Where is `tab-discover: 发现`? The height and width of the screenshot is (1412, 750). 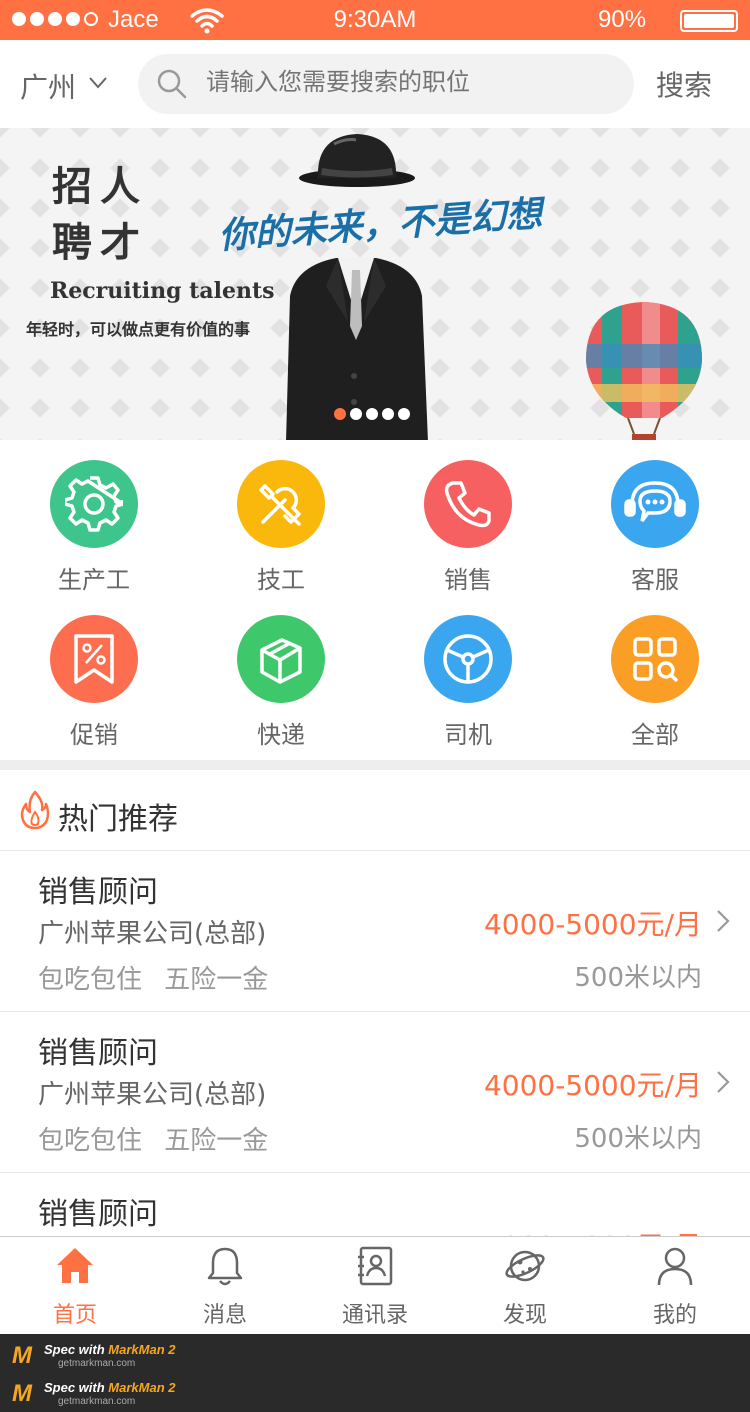 tab-discover: 发现 is located at coordinates (525, 1286).